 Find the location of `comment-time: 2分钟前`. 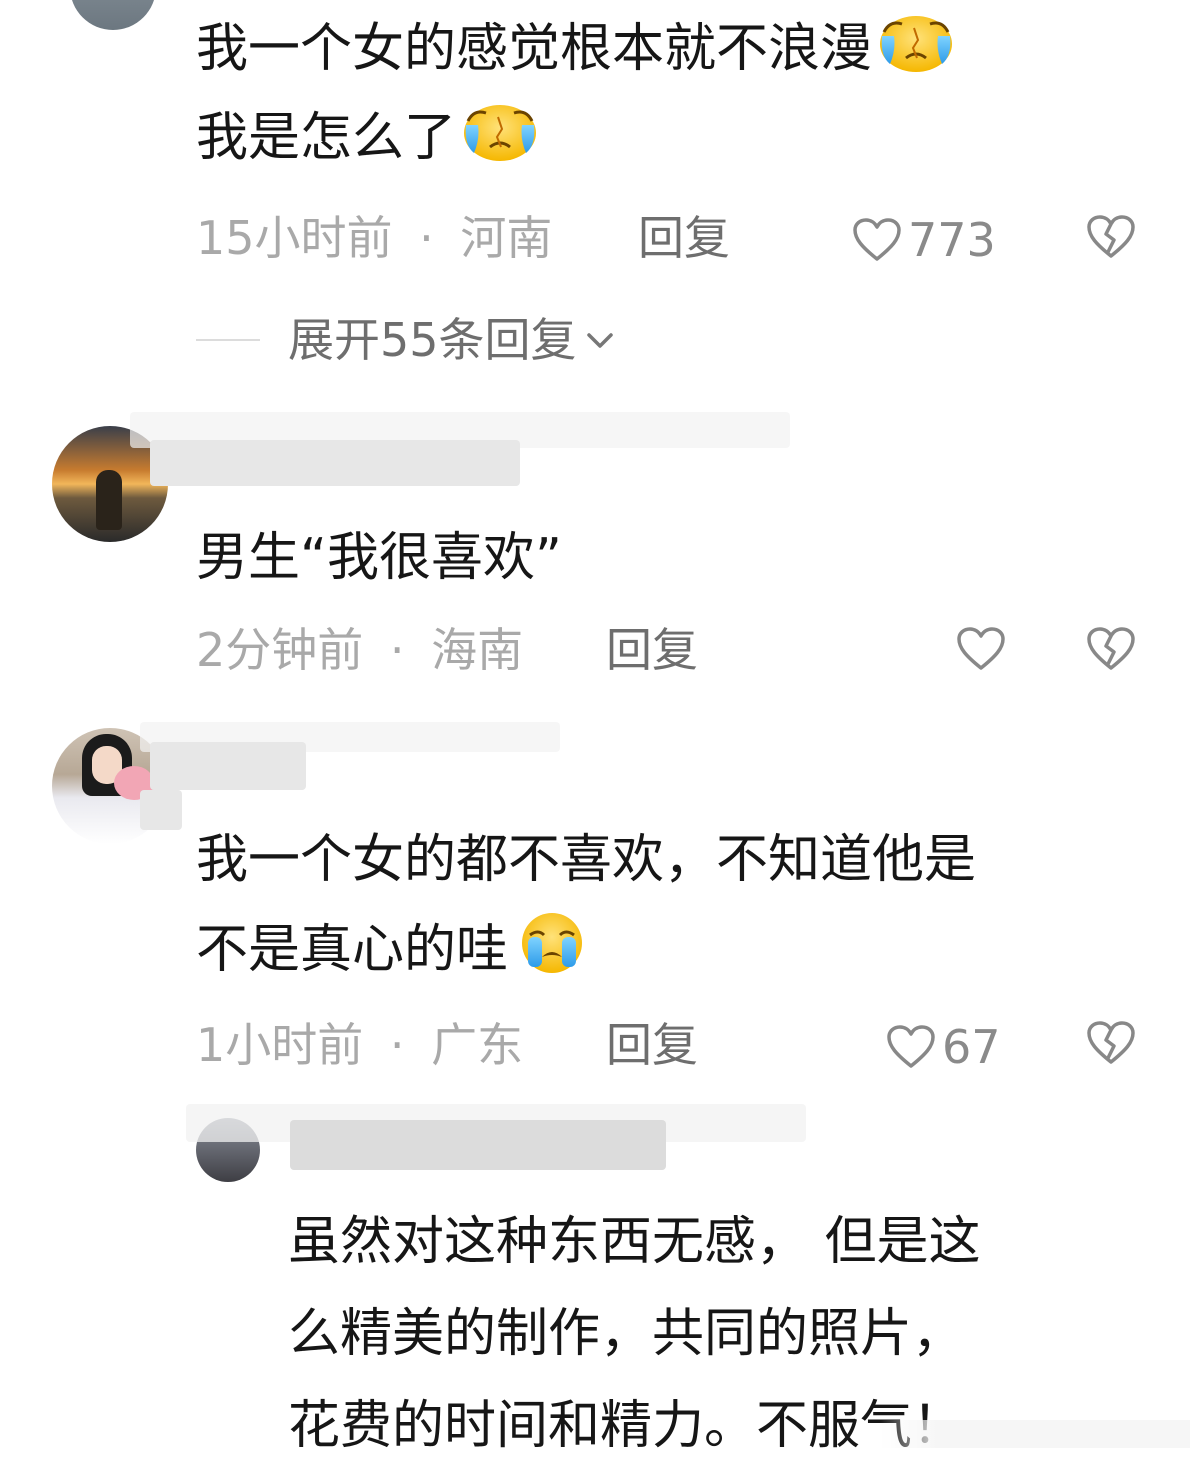

comment-time: 2分钟前 is located at coordinates (280, 650).